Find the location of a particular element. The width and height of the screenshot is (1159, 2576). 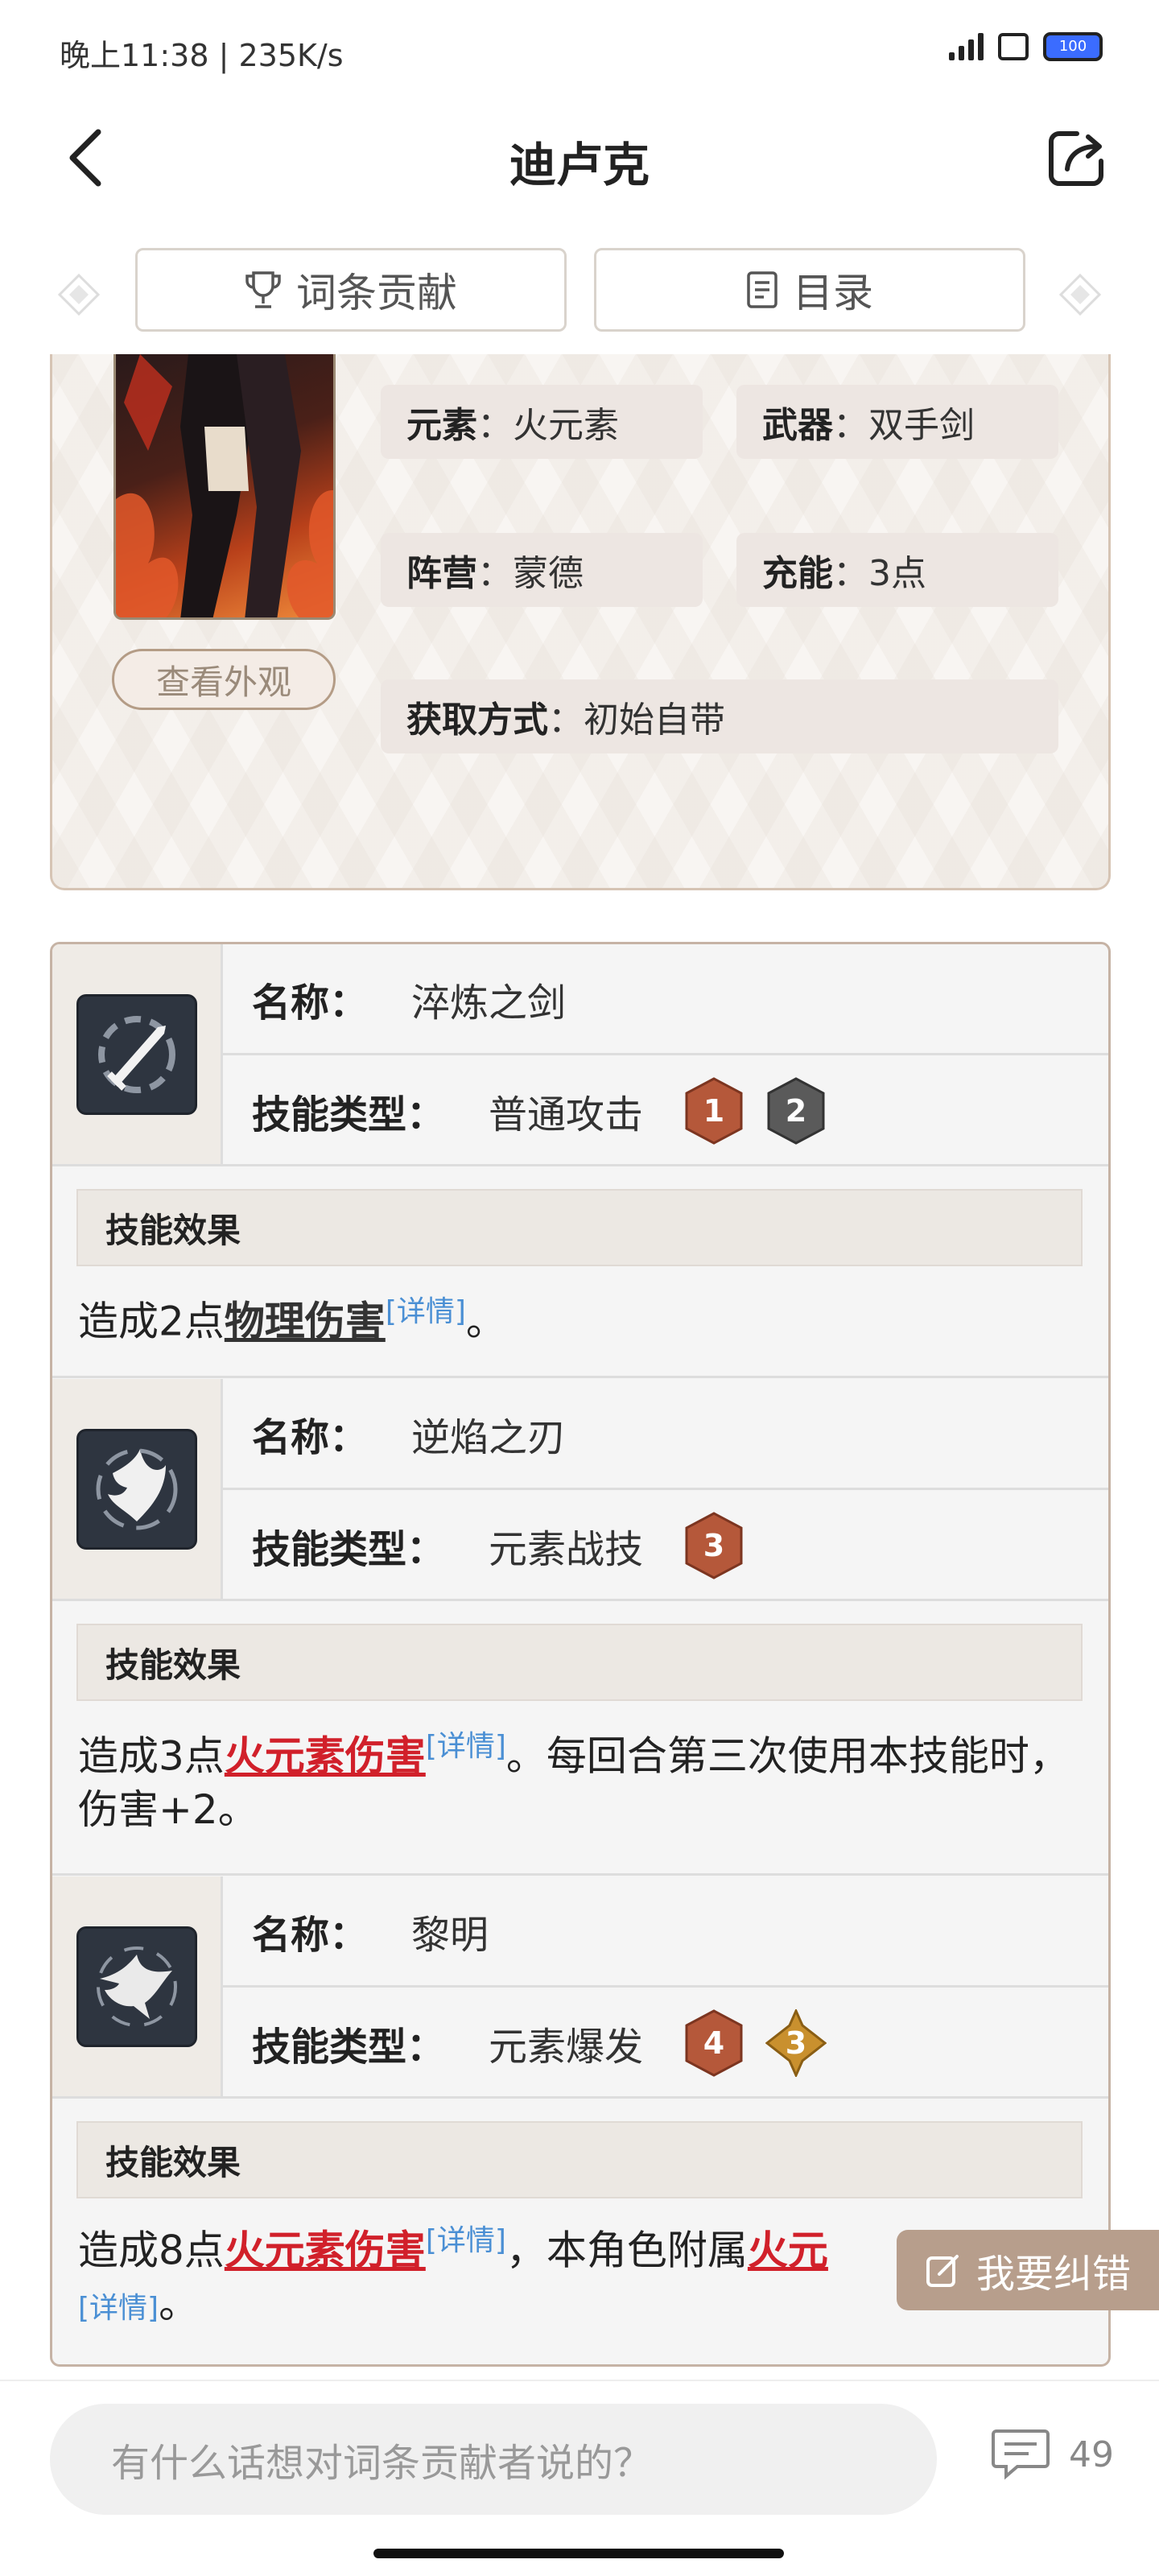

attr-value: 火元素 is located at coordinates (566, 425).